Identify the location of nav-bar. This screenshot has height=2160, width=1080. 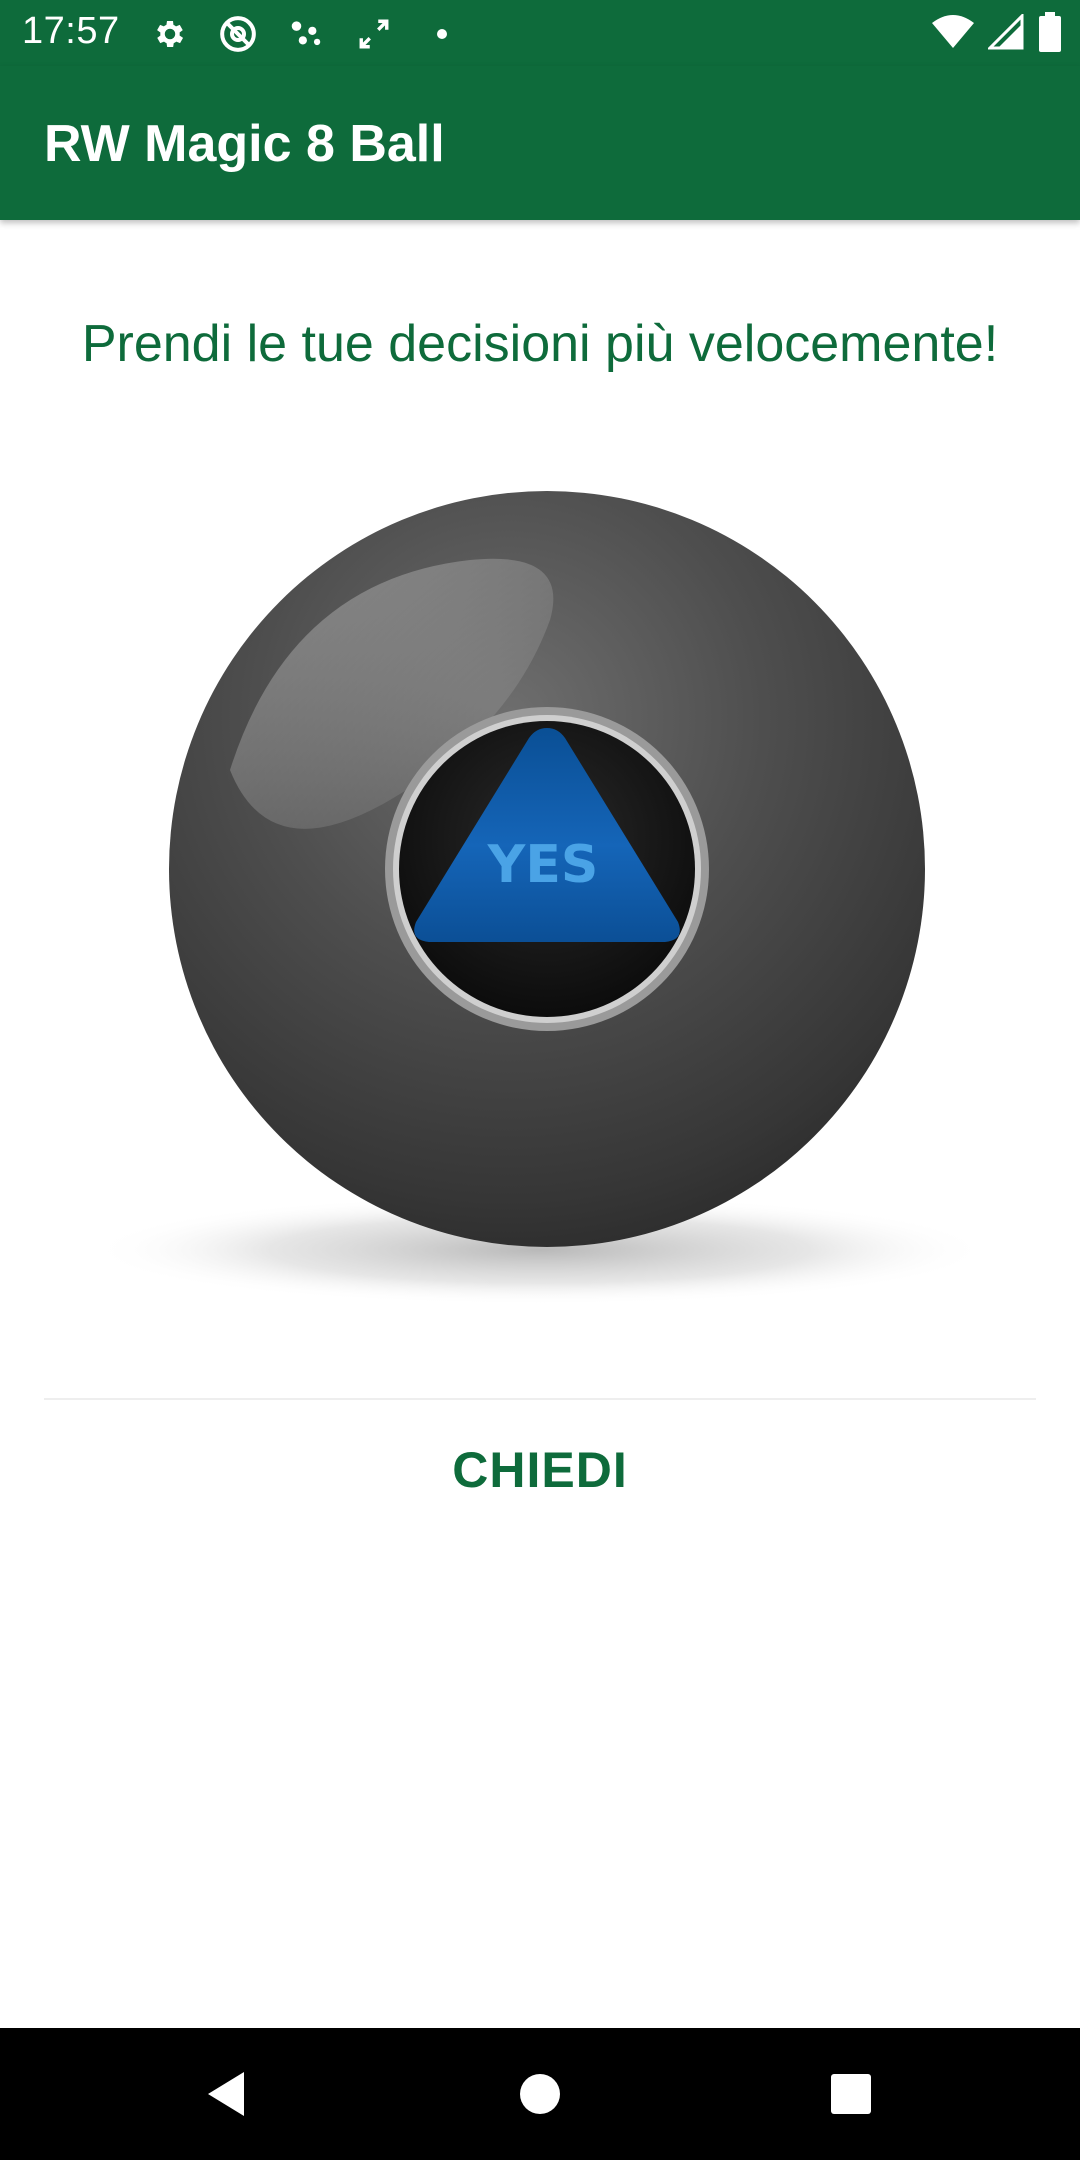
(540, 2094).